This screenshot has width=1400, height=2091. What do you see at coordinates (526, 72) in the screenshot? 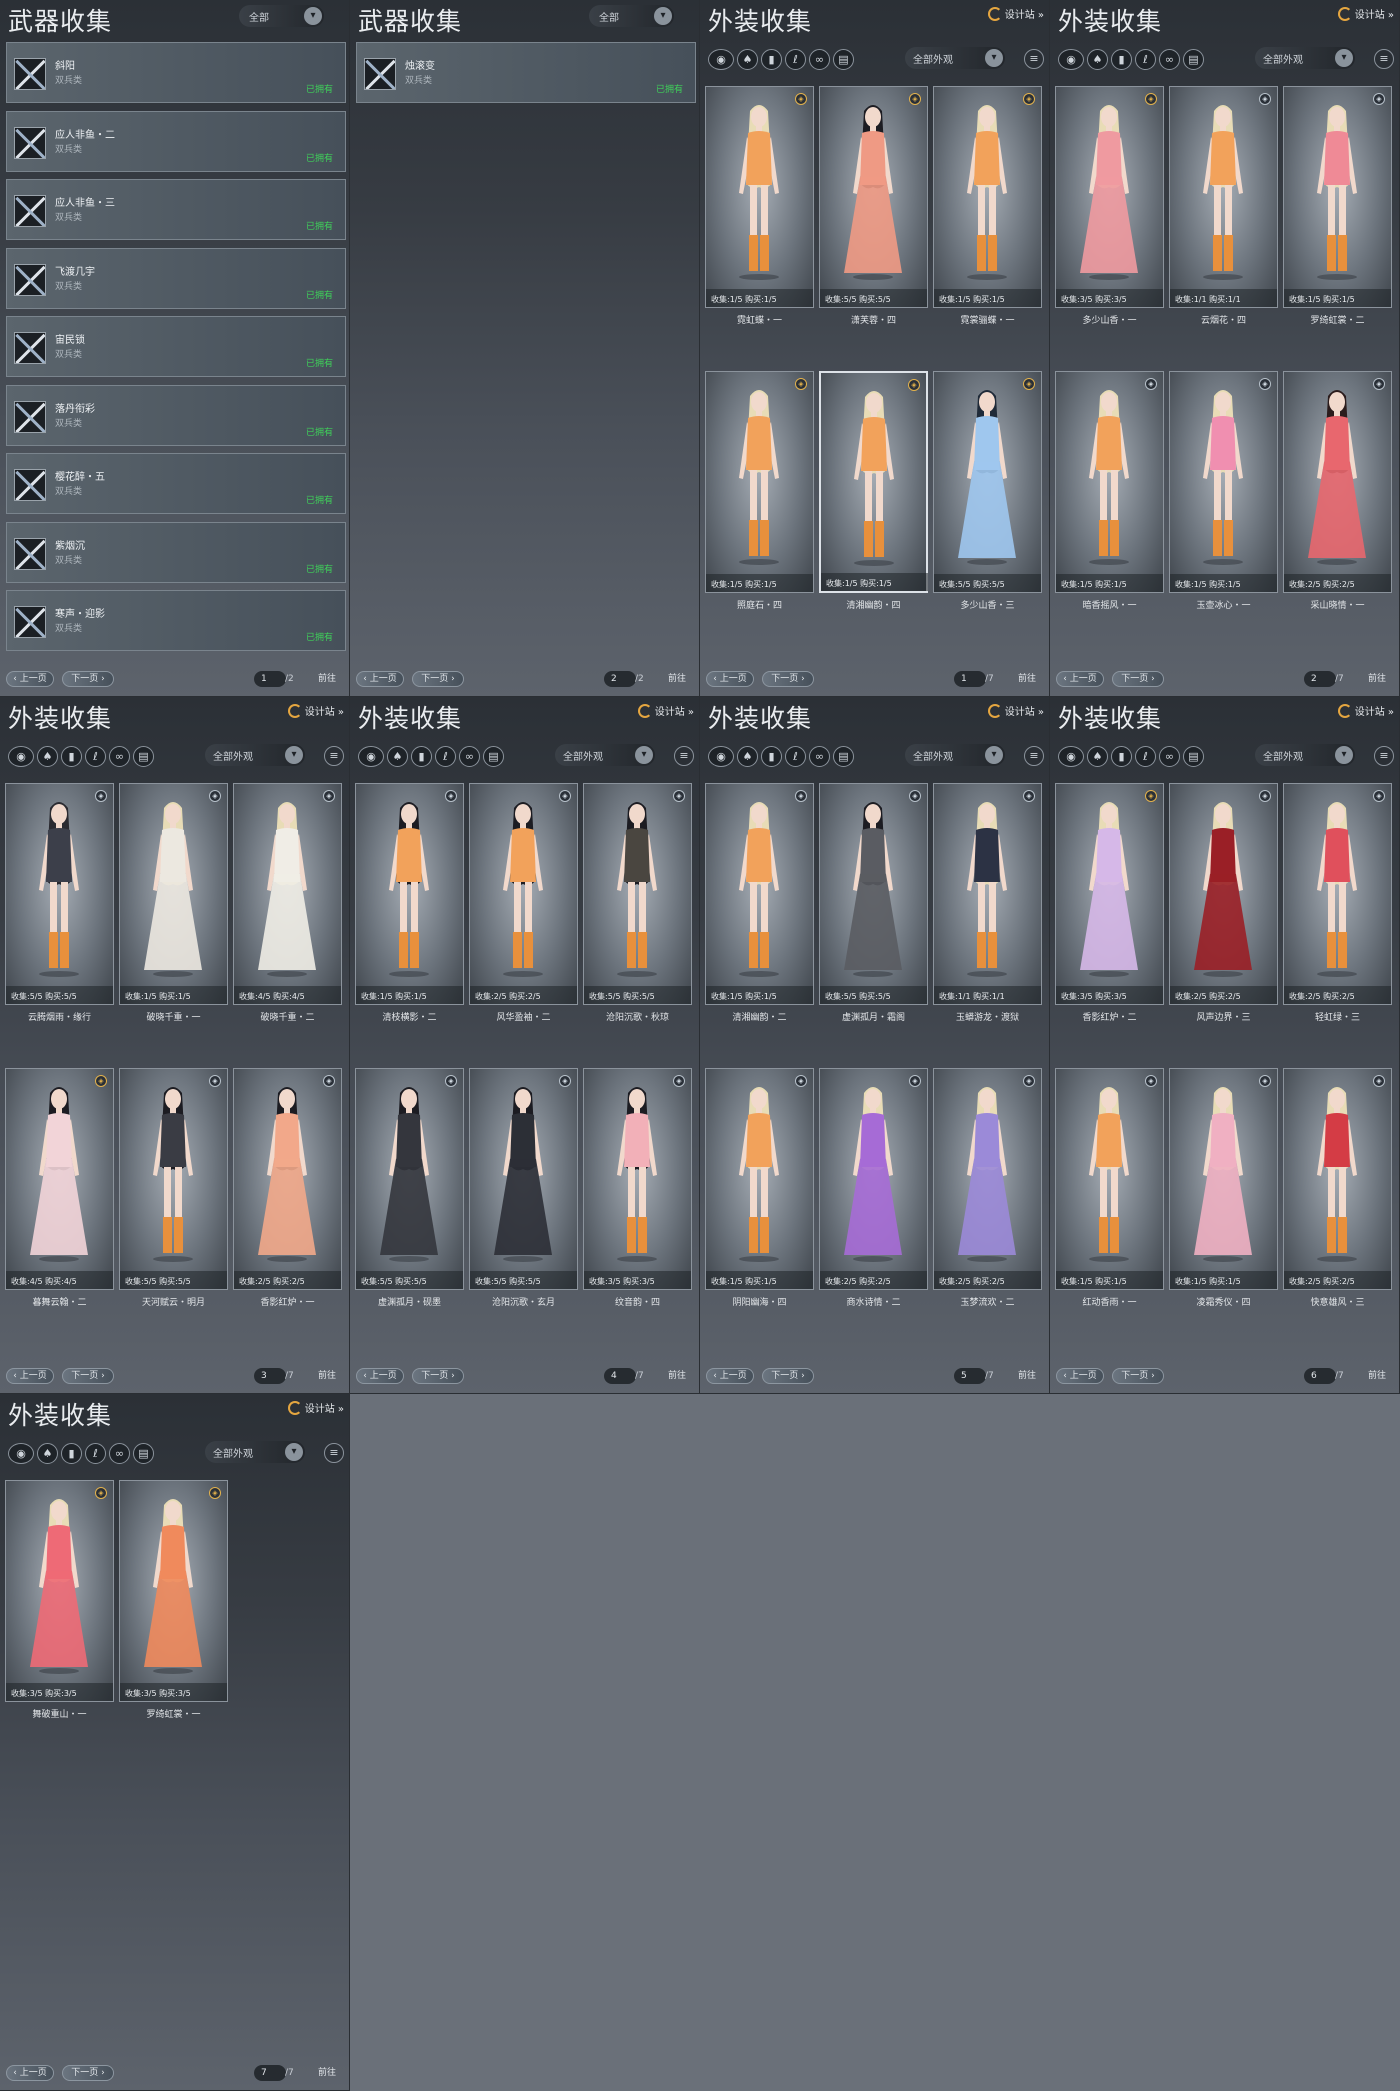
I see `weapon-list-item: 烛滚变 双兵类 已拥有` at bounding box center [526, 72].